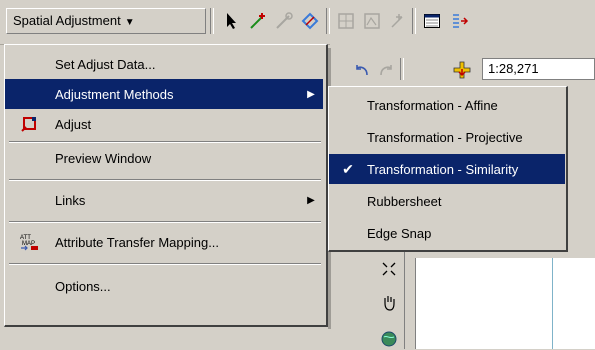 The height and width of the screenshot is (350, 595). Describe the element at coordinates (447, 233) in the screenshot. I see `submenu-item-edge-snap: Edge Snap` at that location.